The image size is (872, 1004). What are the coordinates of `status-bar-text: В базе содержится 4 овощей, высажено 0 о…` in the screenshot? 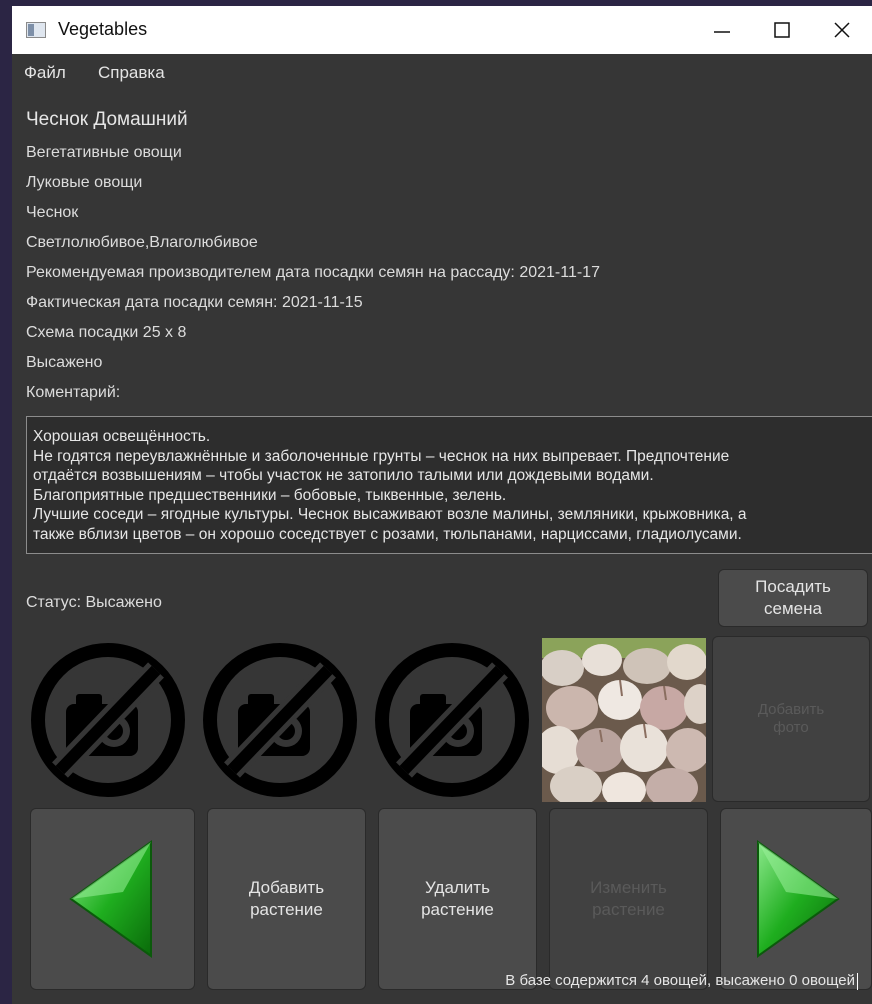 It's located at (680, 981).